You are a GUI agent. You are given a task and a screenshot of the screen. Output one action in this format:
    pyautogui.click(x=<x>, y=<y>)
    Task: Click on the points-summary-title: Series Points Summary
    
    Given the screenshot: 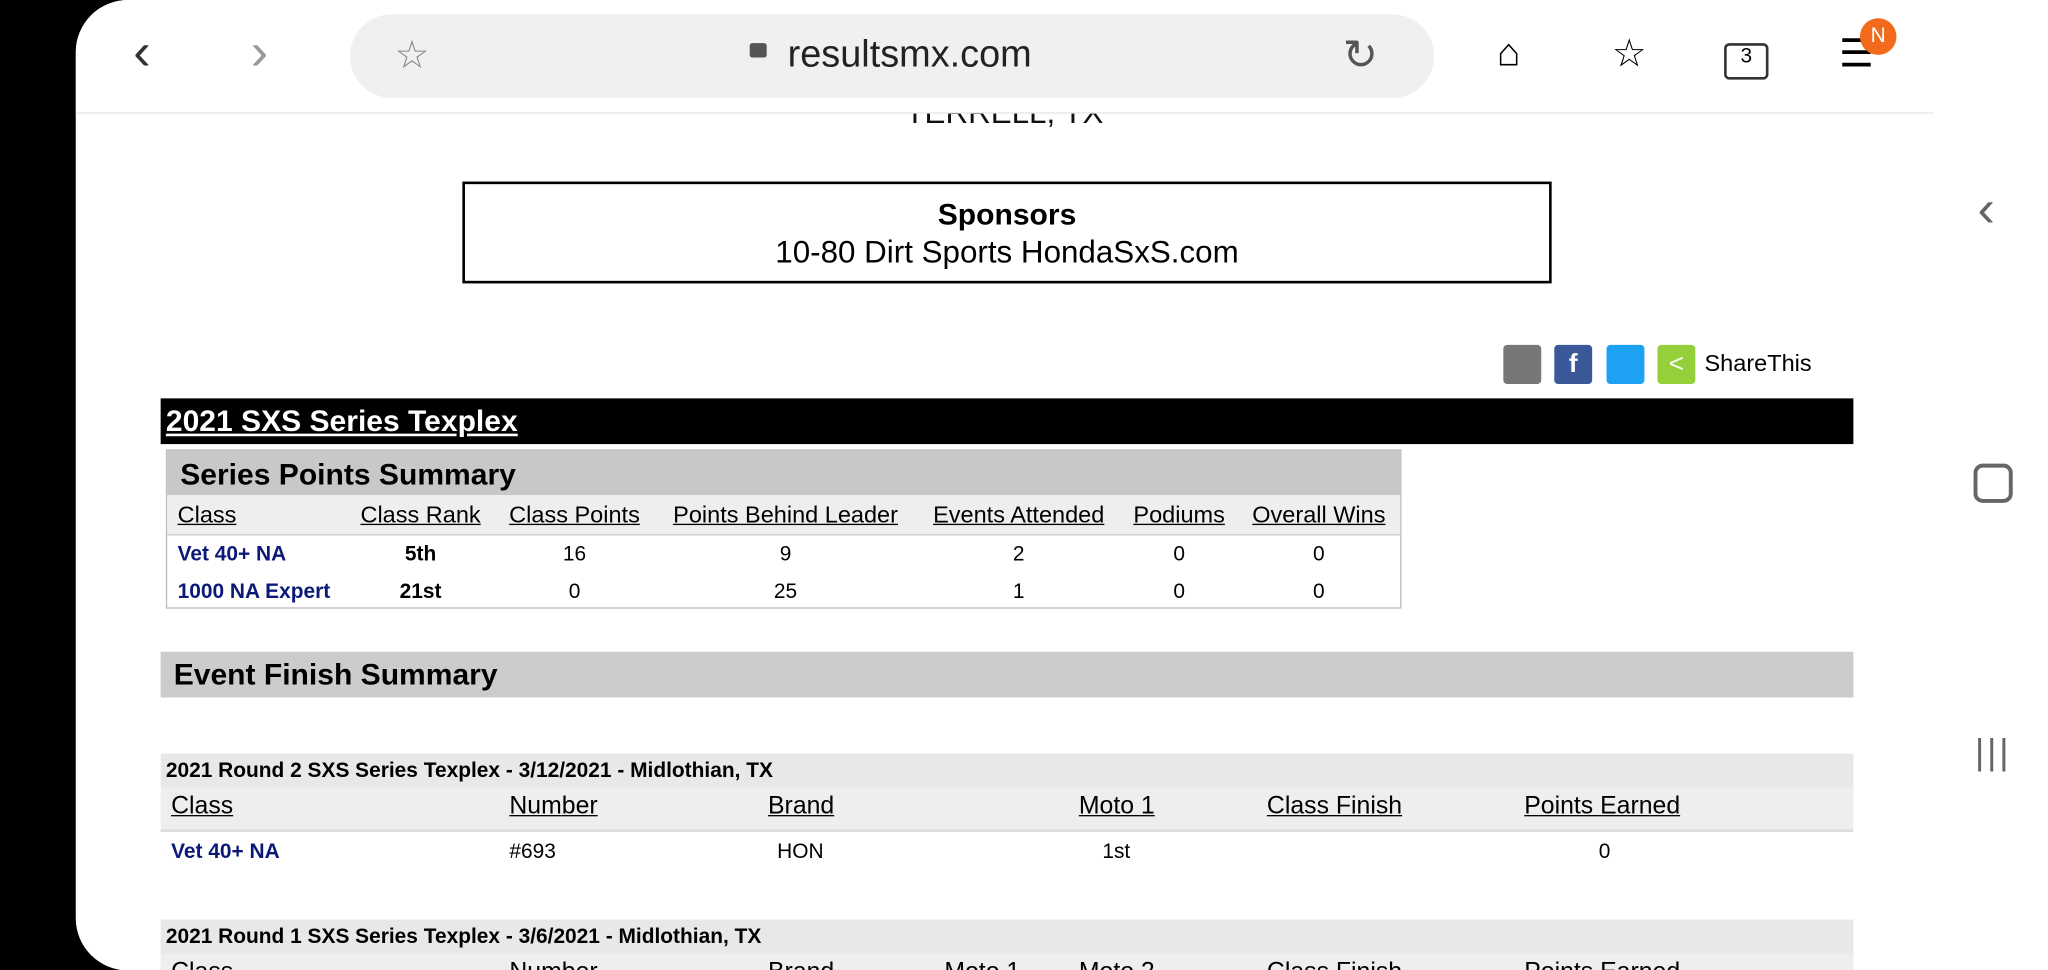 What is the action you would take?
    pyautogui.click(x=784, y=473)
    